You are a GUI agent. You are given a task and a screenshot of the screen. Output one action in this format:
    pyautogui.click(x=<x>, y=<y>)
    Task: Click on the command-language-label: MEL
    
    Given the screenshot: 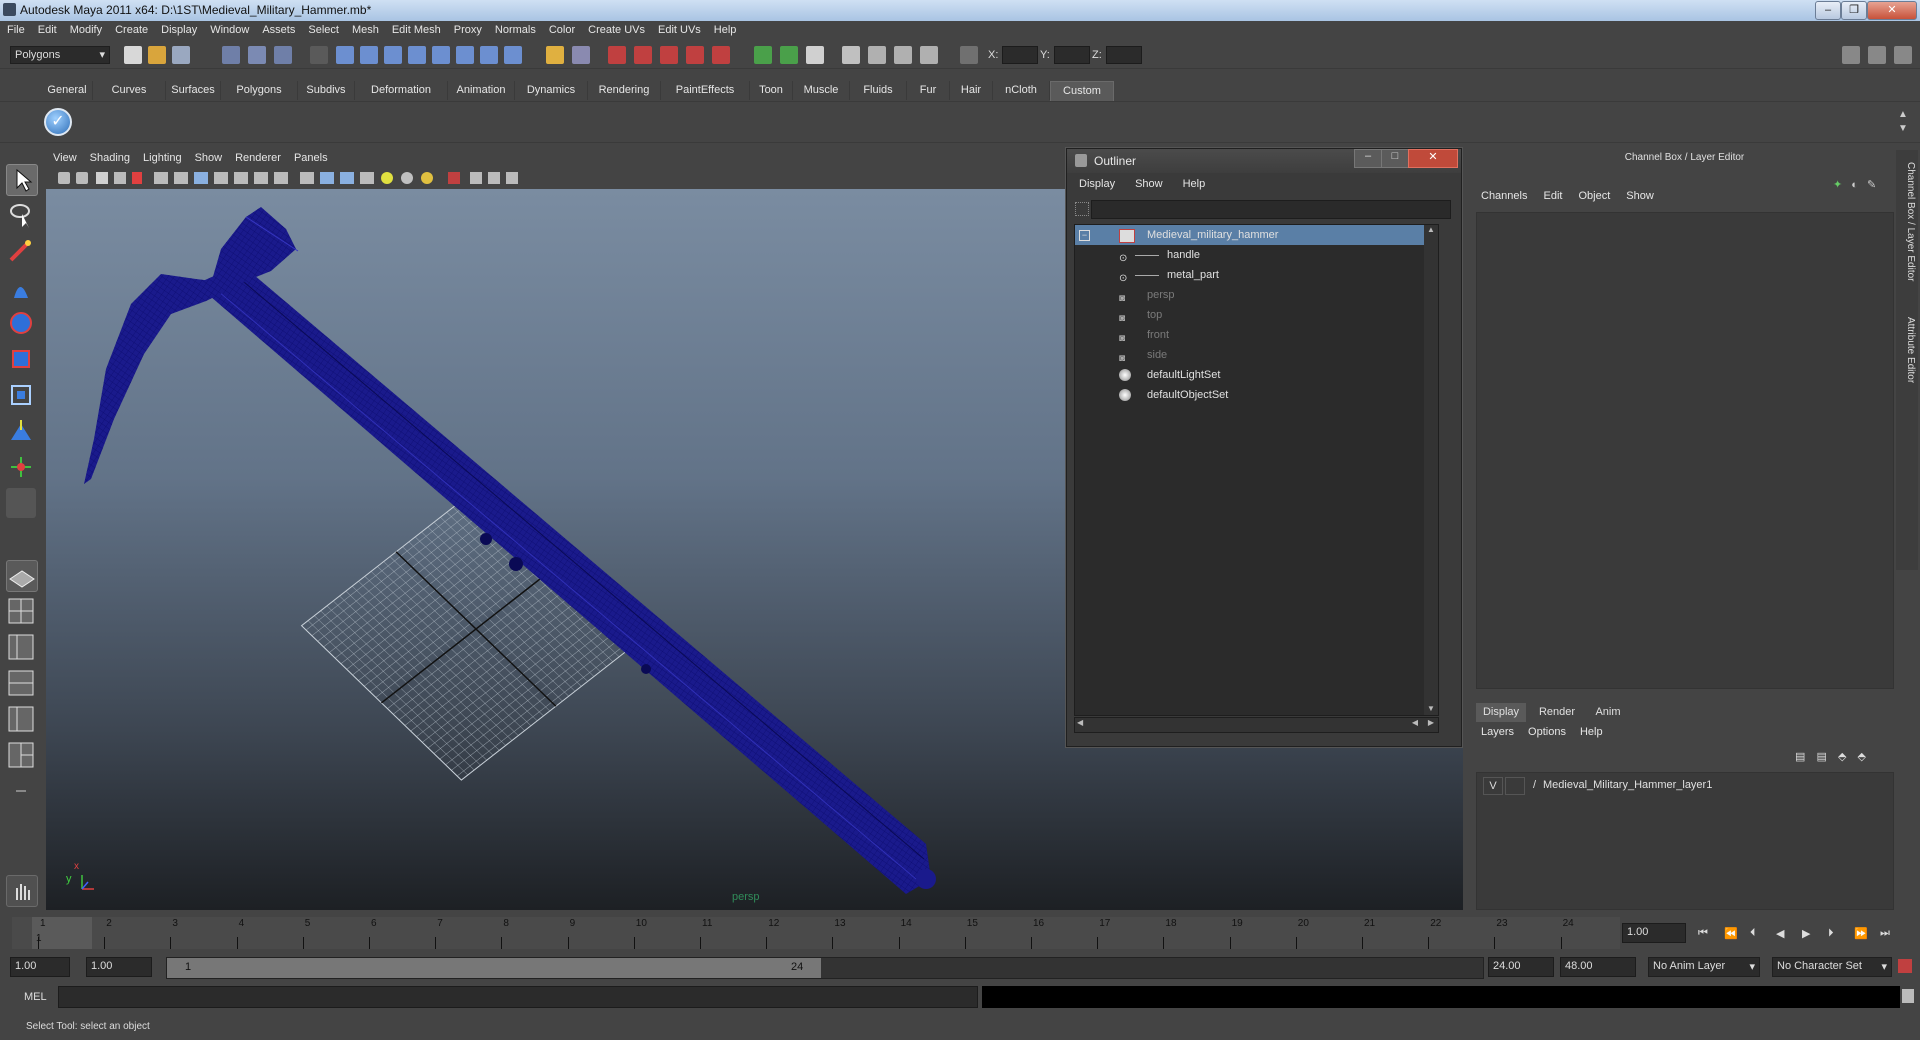 What is the action you would take?
    pyautogui.click(x=35, y=997)
    